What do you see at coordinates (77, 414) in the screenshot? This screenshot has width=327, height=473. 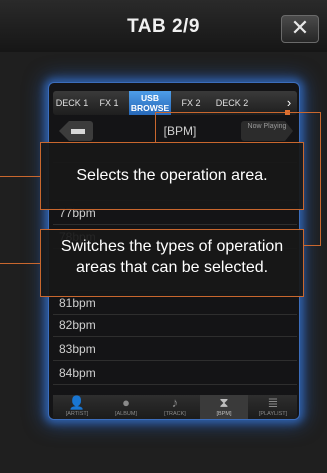 I see `nav-label: [ARTIST]` at bounding box center [77, 414].